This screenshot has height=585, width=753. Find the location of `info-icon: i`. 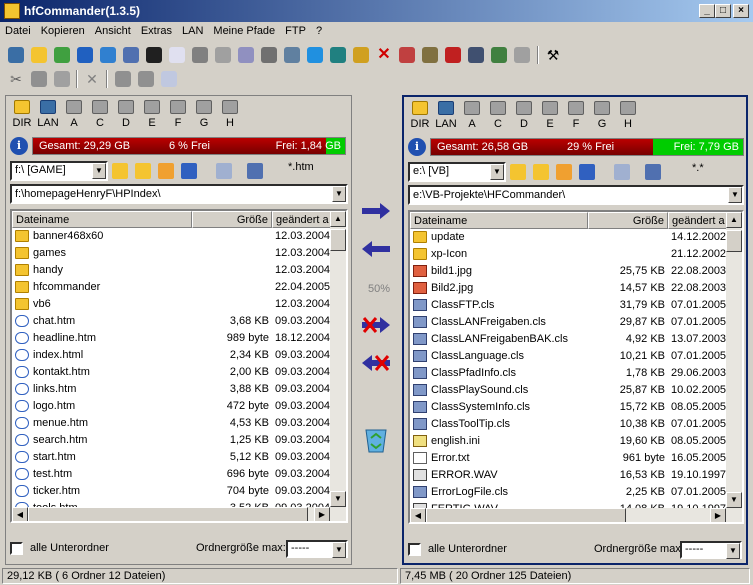

info-icon: i is located at coordinates (19, 146).